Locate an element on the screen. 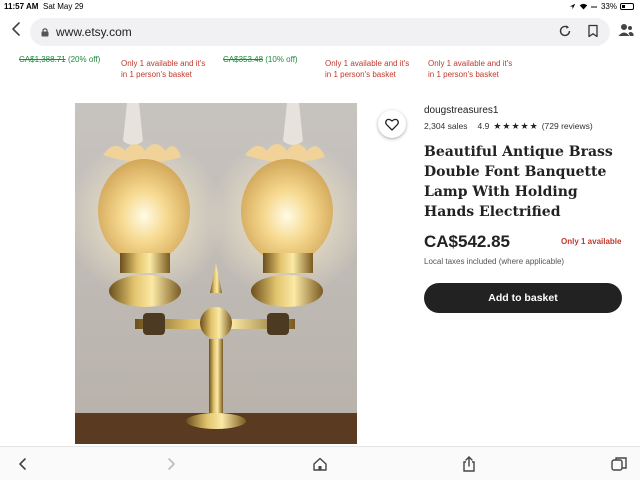 Image resolution: width=640 pixels, height=480 pixels. heart-icon is located at coordinates (392, 124).